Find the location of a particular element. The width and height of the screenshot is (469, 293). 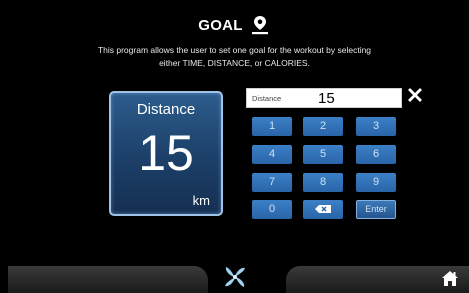

title-row: GOAL is located at coordinates (234, 25).